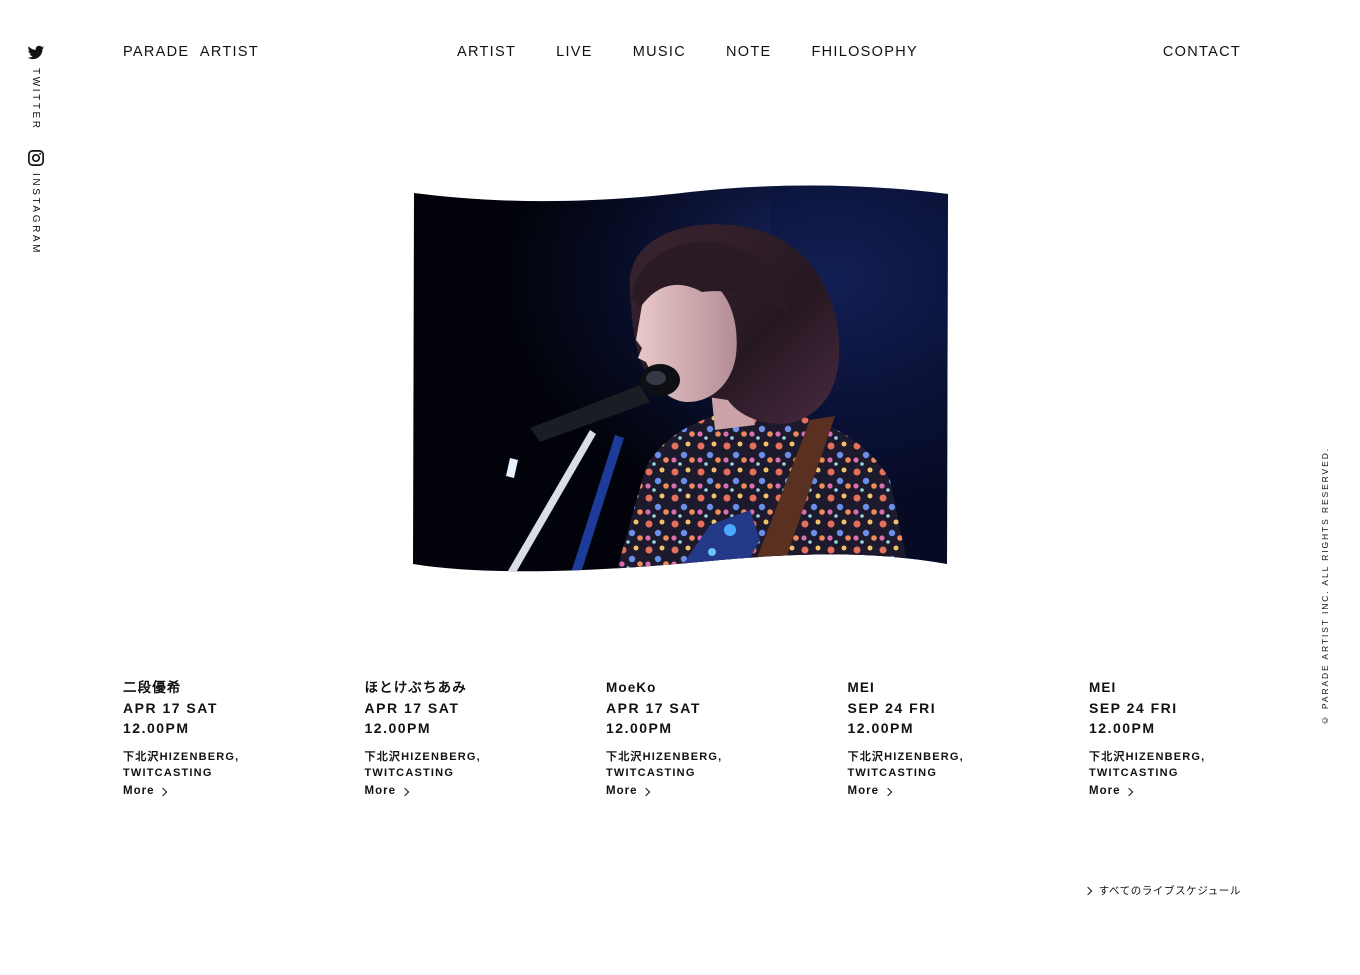  What do you see at coordinates (864, 52) in the screenshot?
I see `nav-item-philosophy: FHILOSOPHY` at bounding box center [864, 52].